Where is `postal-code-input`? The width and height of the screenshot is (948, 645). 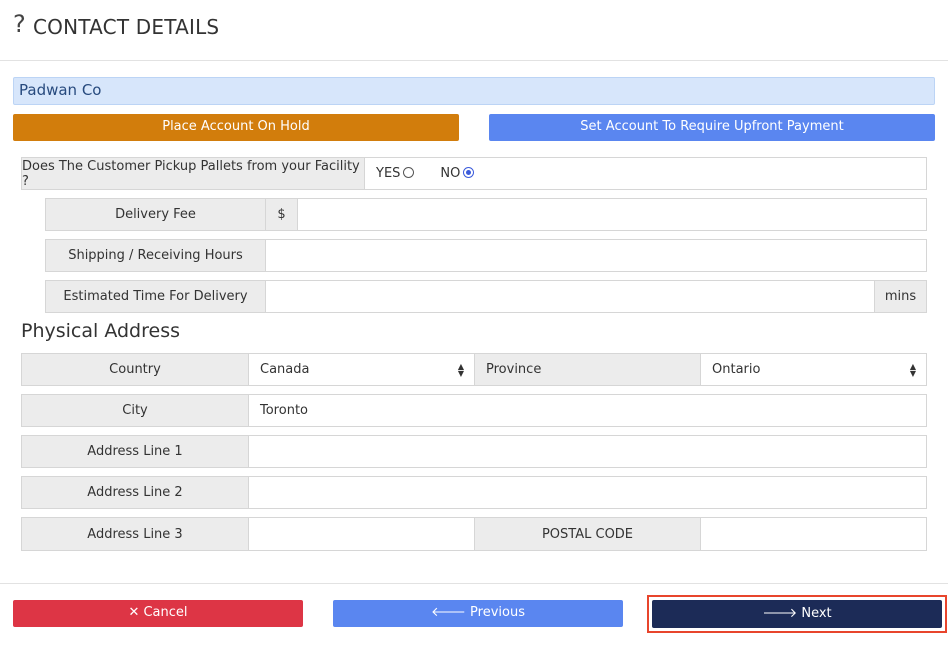 postal-code-input is located at coordinates (813, 534).